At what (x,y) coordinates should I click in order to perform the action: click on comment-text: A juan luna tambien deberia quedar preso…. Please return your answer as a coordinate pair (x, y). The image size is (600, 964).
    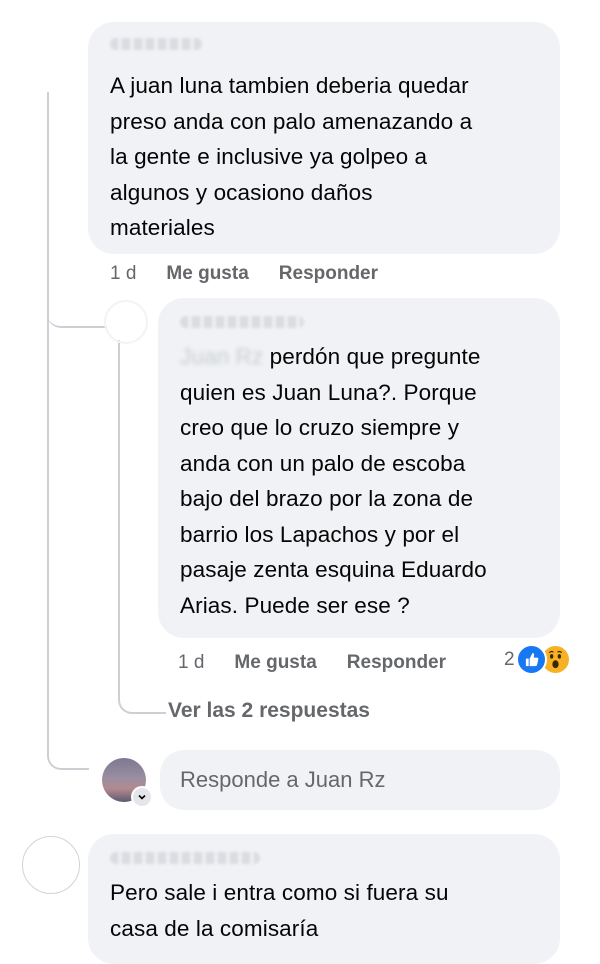
    Looking at the image, I should click on (291, 156).